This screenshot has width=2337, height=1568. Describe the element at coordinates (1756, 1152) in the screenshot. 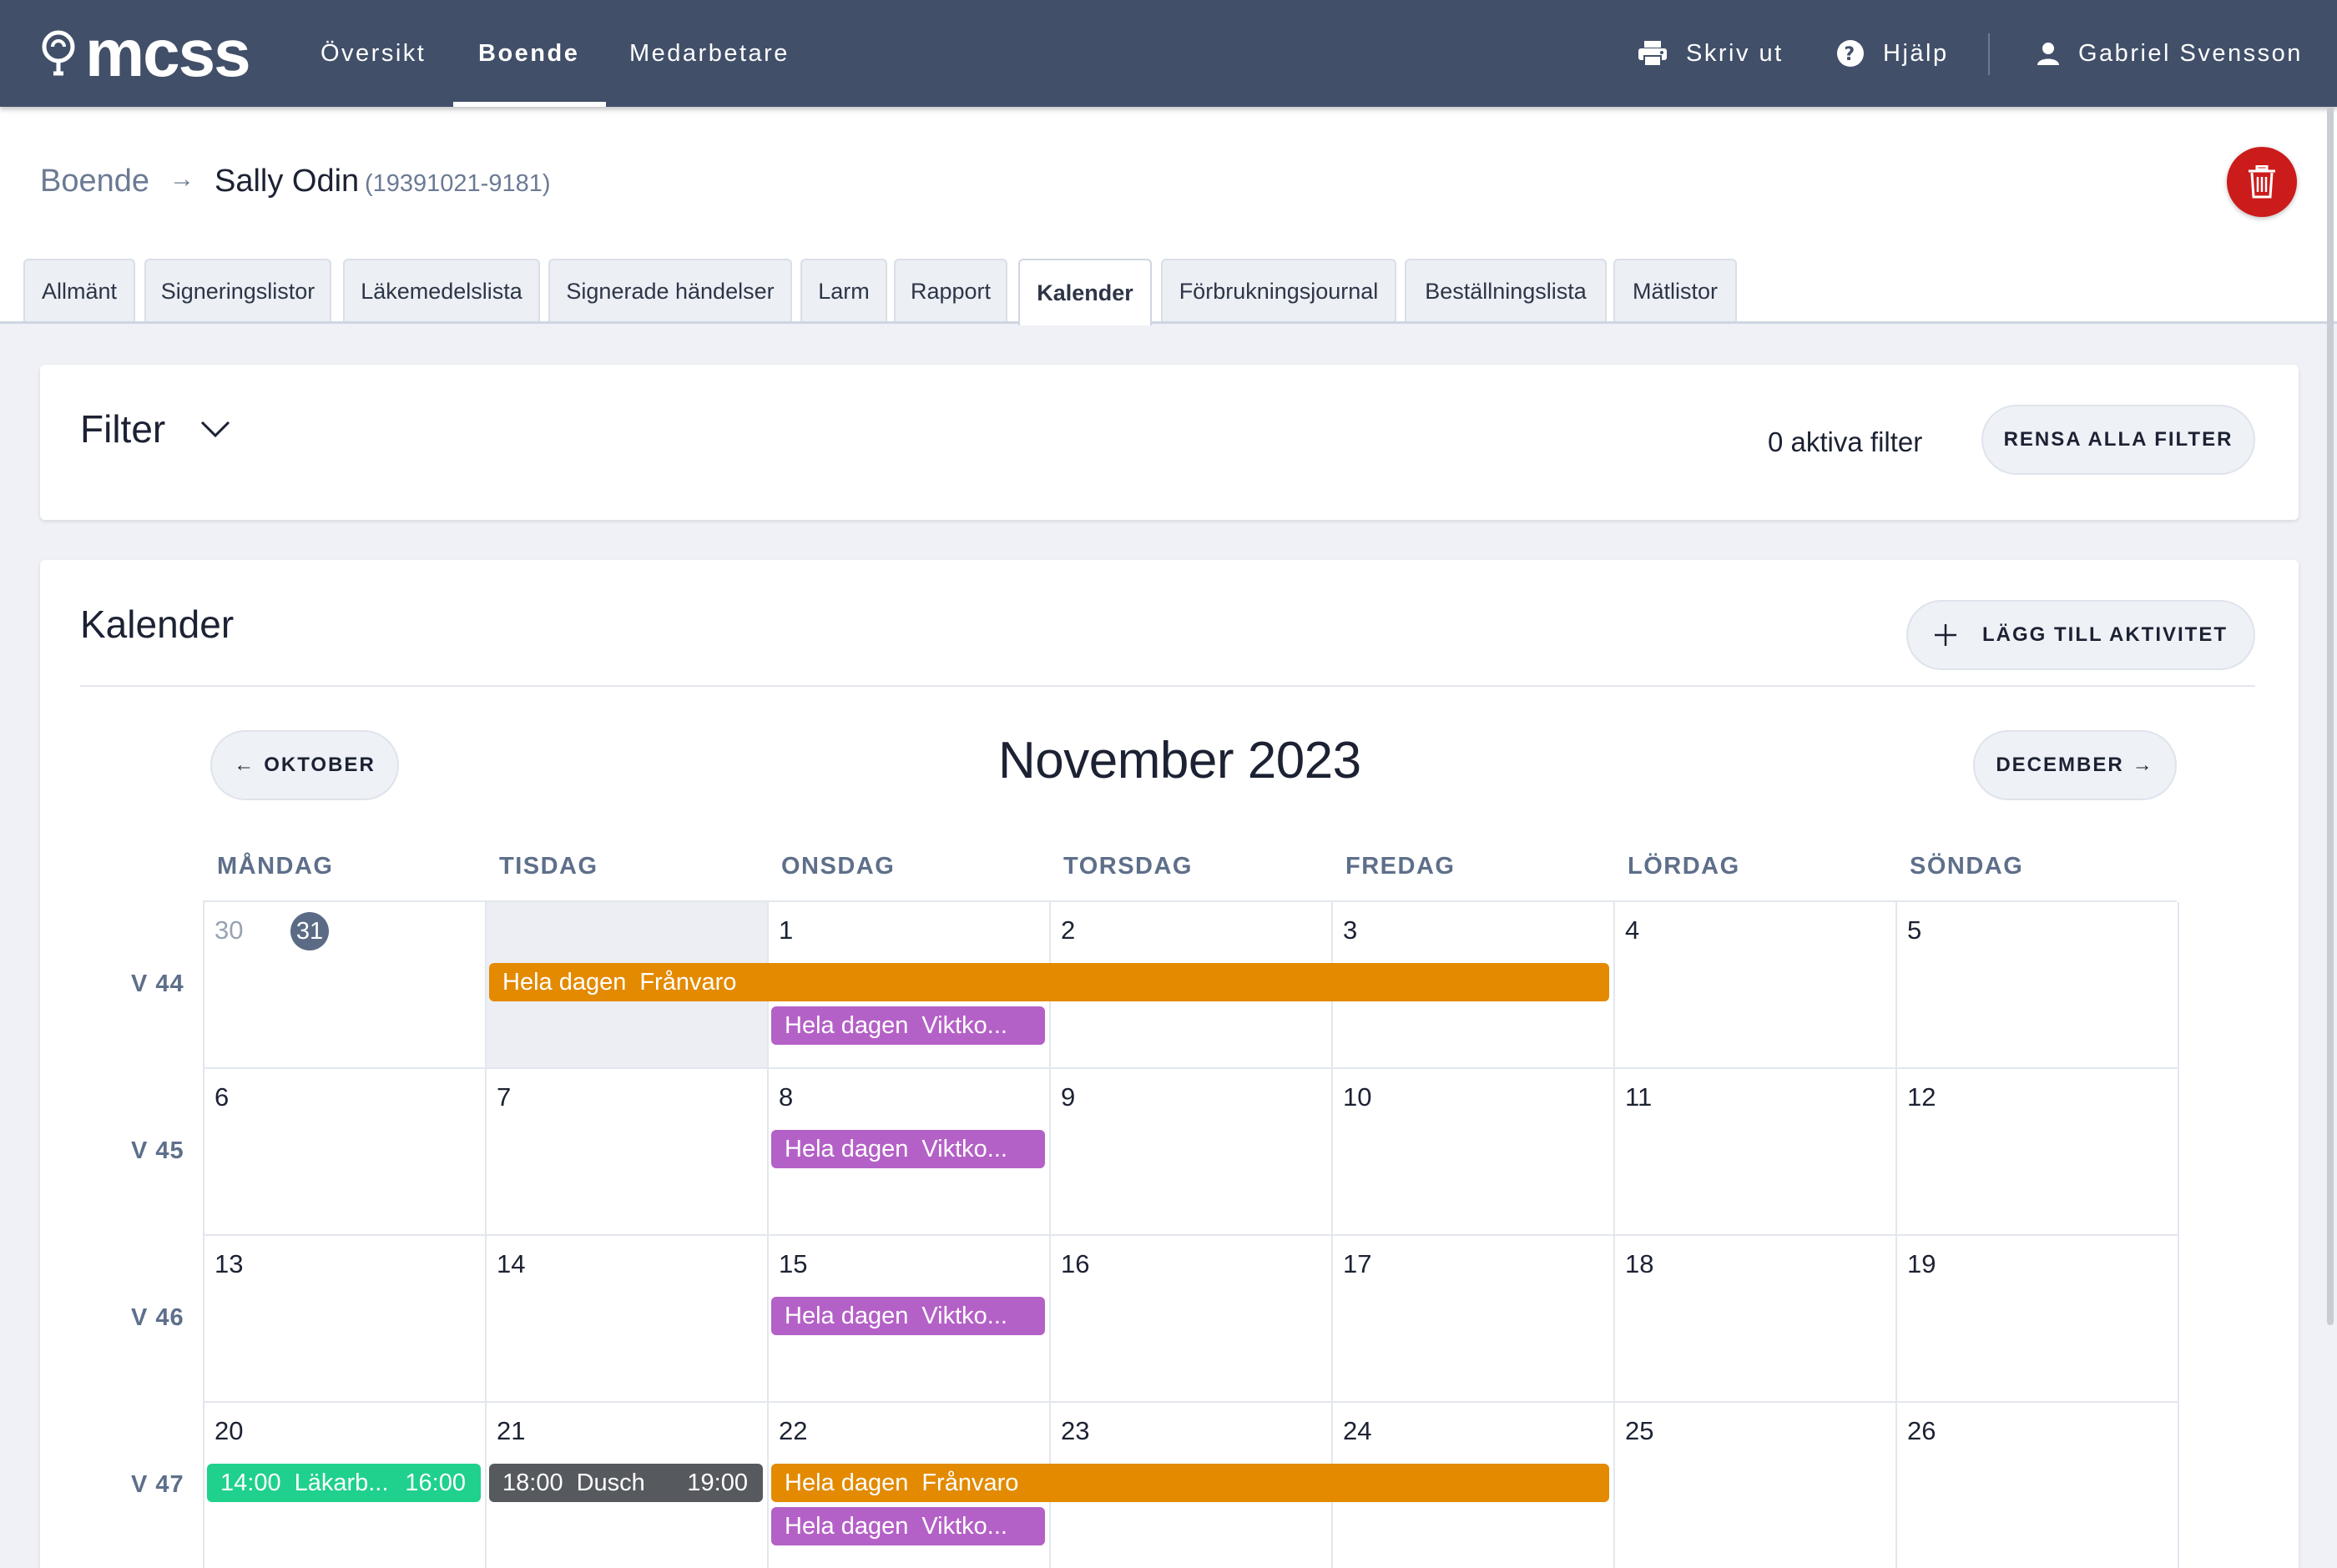

I see `day-cell: 11` at that location.